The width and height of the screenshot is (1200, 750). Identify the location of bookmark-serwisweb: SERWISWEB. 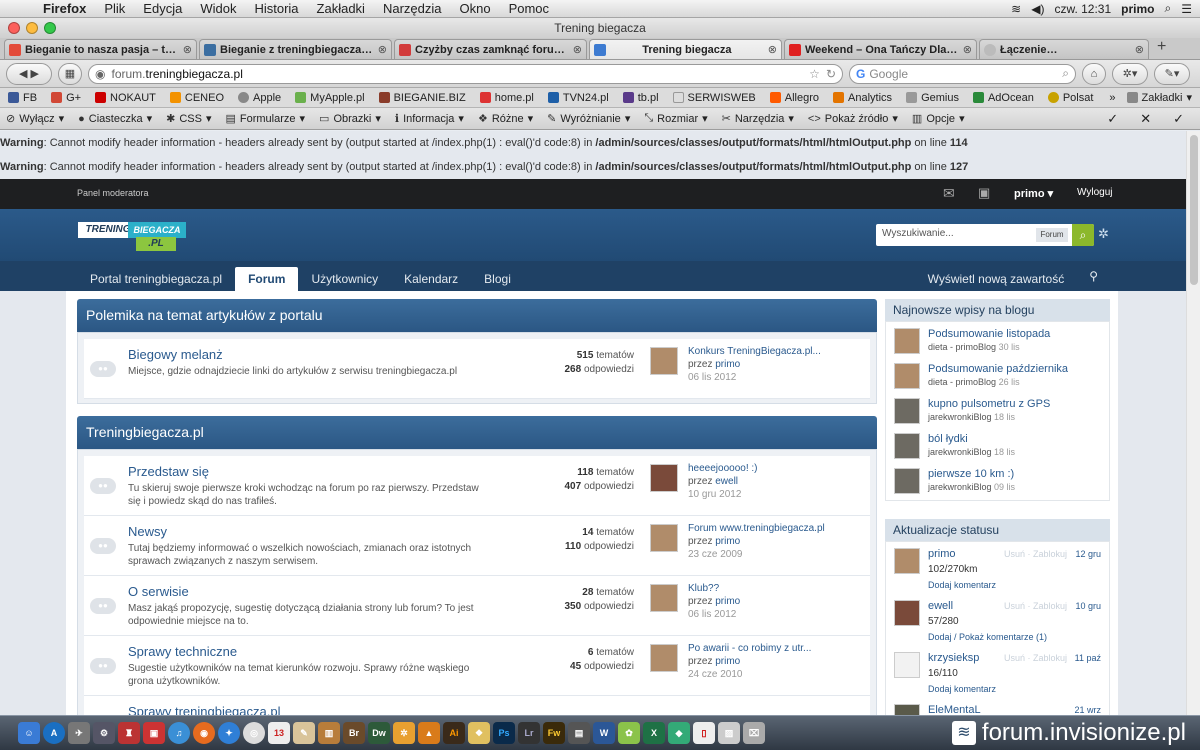
(714, 98).